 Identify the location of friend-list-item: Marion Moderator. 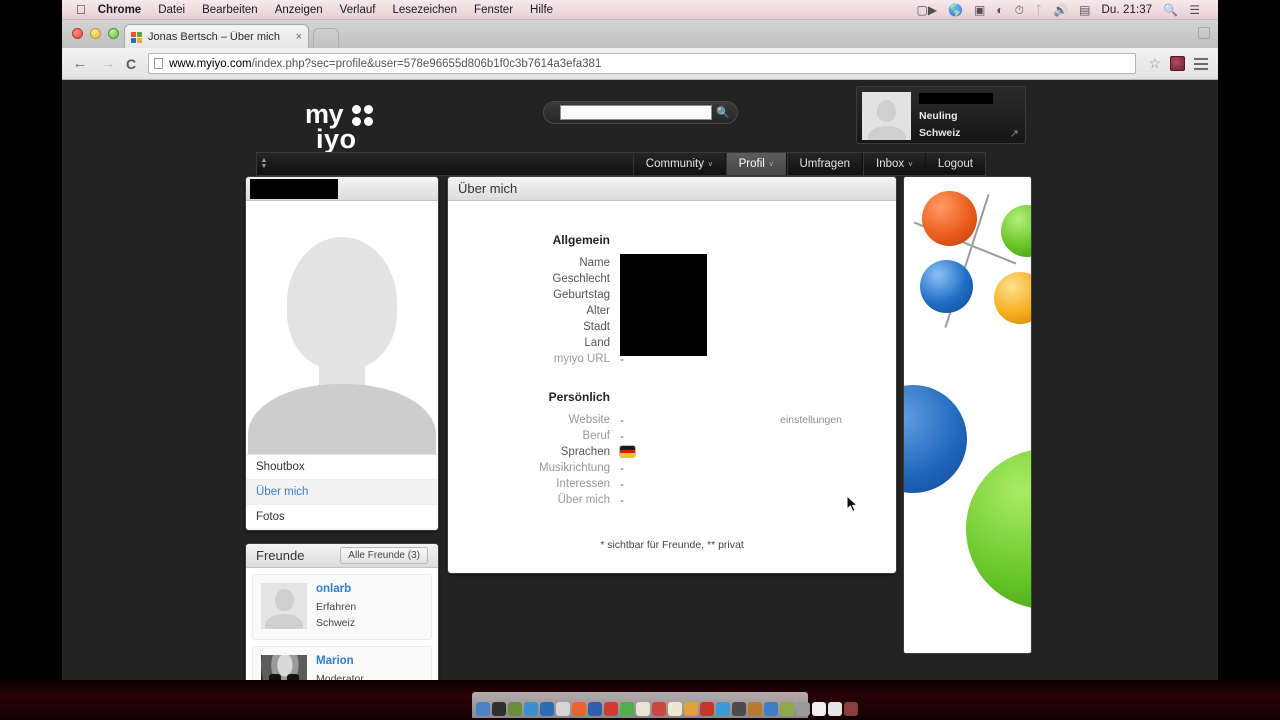
(342, 663).